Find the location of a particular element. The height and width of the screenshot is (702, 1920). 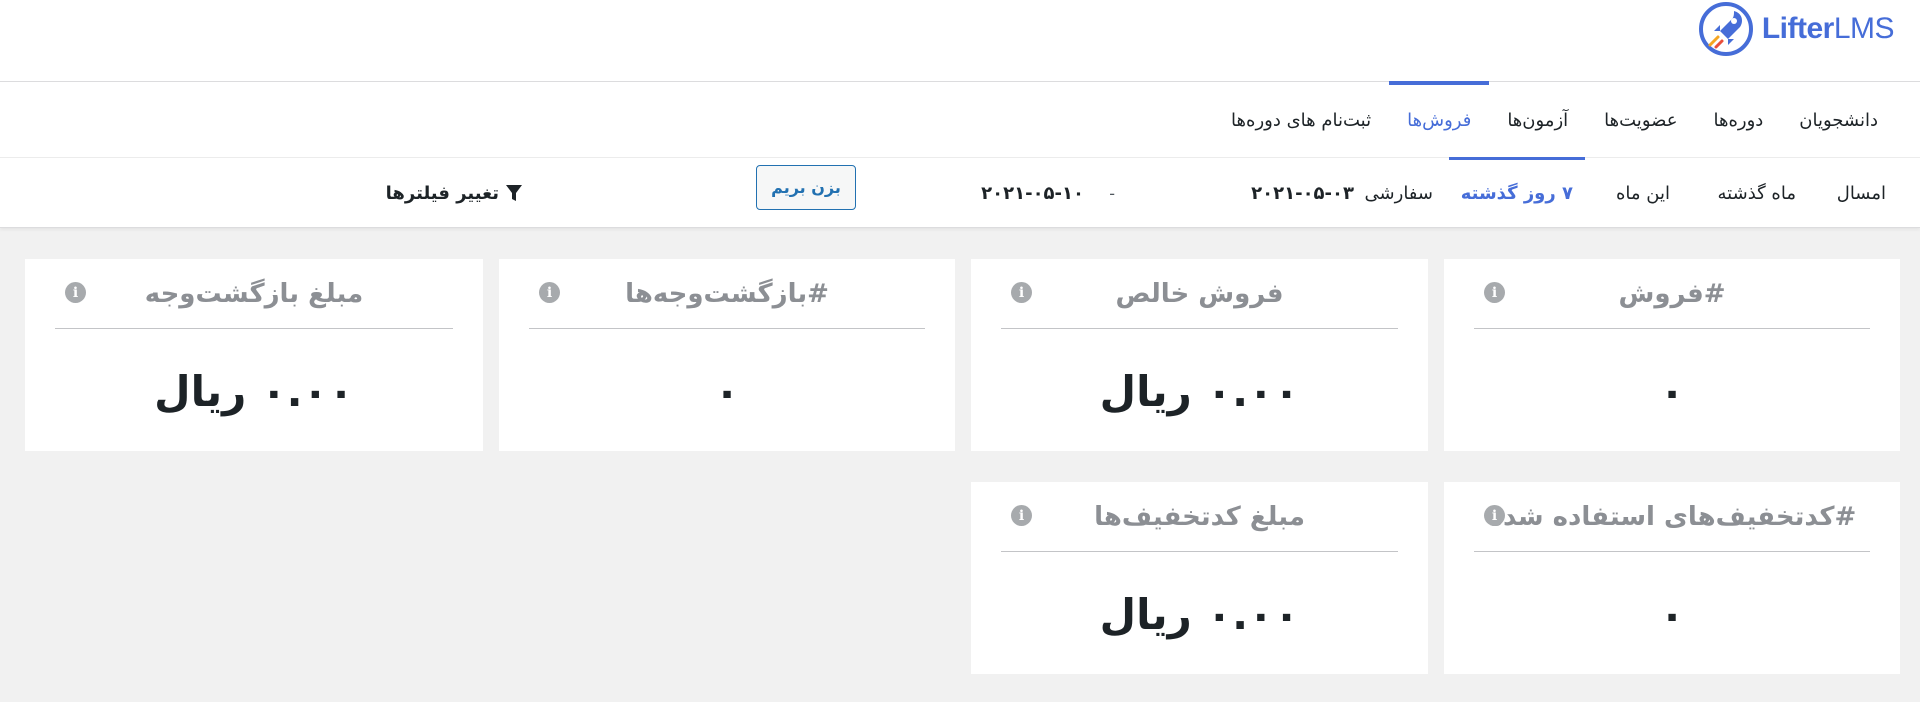

card-title: #فروش is located at coordinates (1672, 293).